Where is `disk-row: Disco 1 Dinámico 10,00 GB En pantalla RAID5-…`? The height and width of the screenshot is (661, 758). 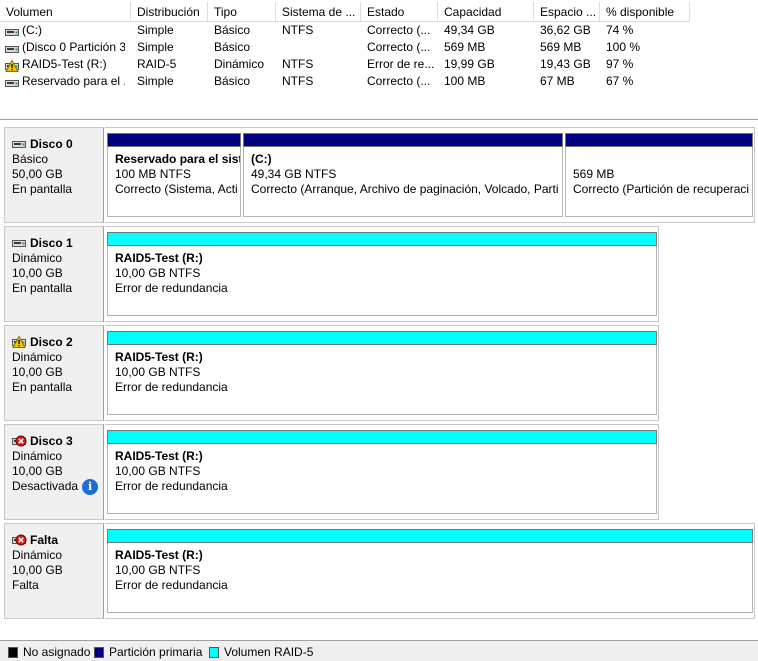 disk-row: Disco 1 Dinámico 10,00 GB En pantalla RAID5-… is located at coordinates (381, 274).